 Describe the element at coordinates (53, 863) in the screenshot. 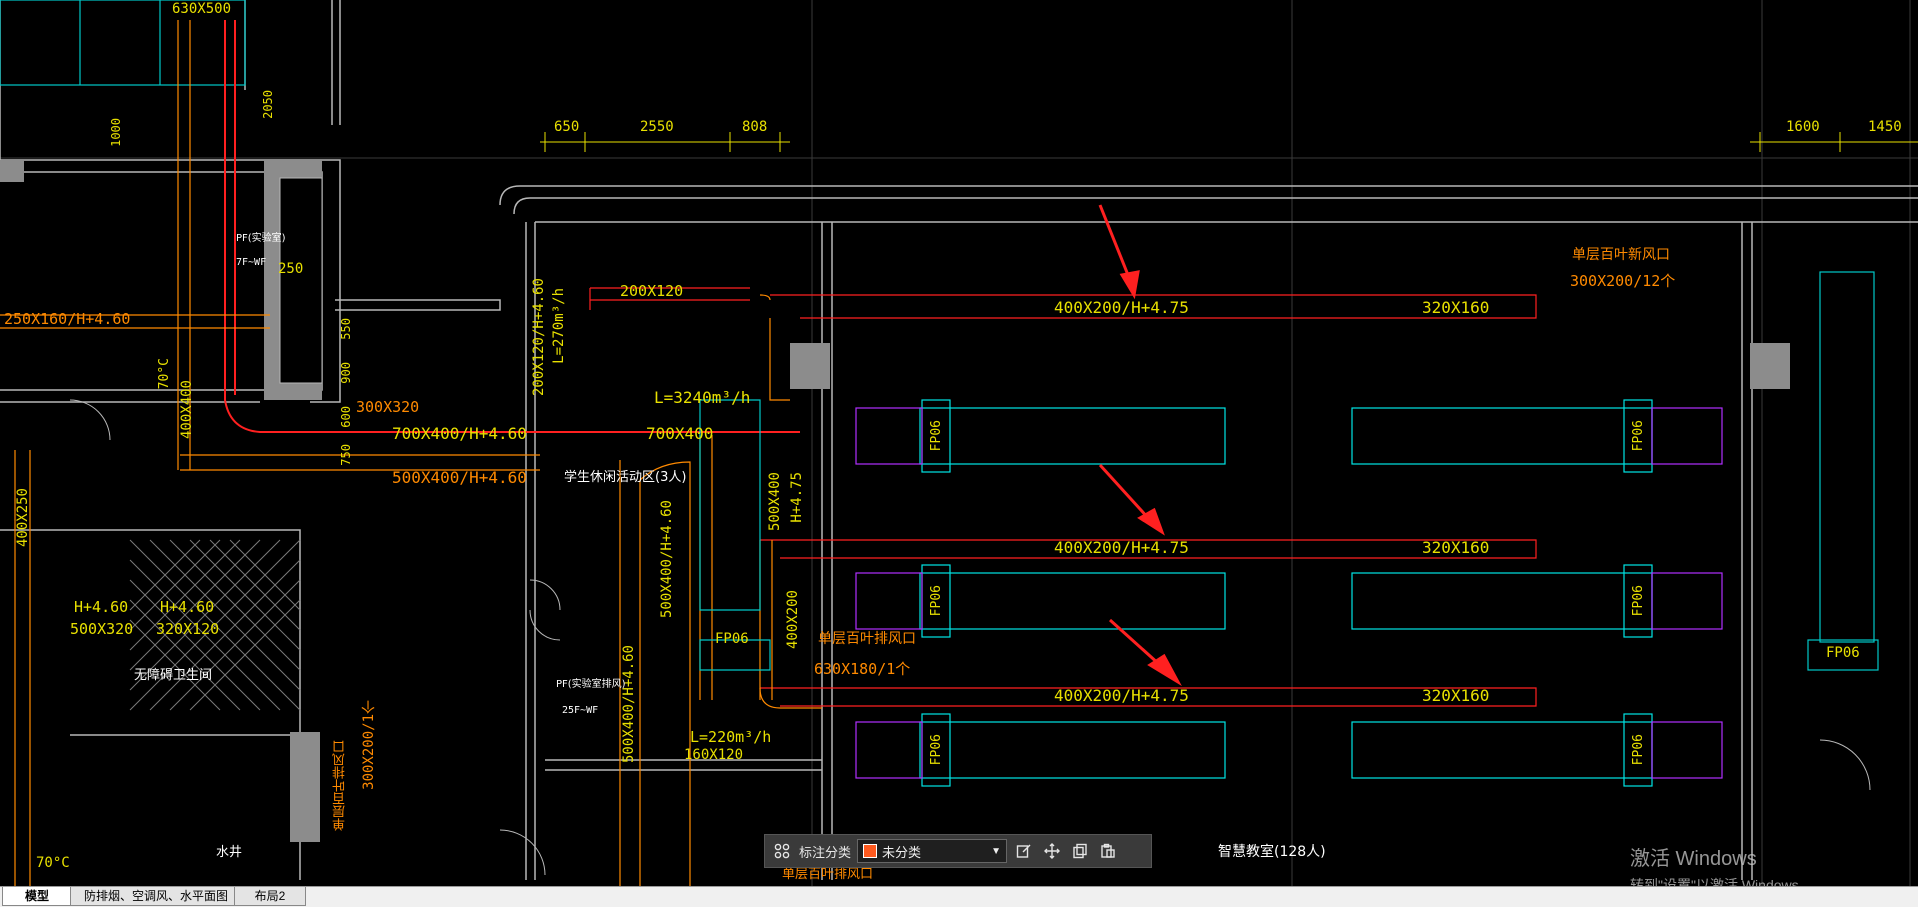

I see `temp-70c-b: 70°C` at that location.